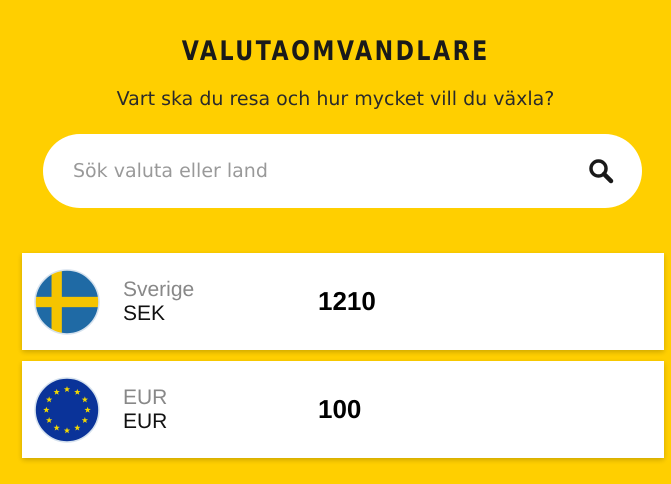  I want to click on search-icon, so click(601, 171).